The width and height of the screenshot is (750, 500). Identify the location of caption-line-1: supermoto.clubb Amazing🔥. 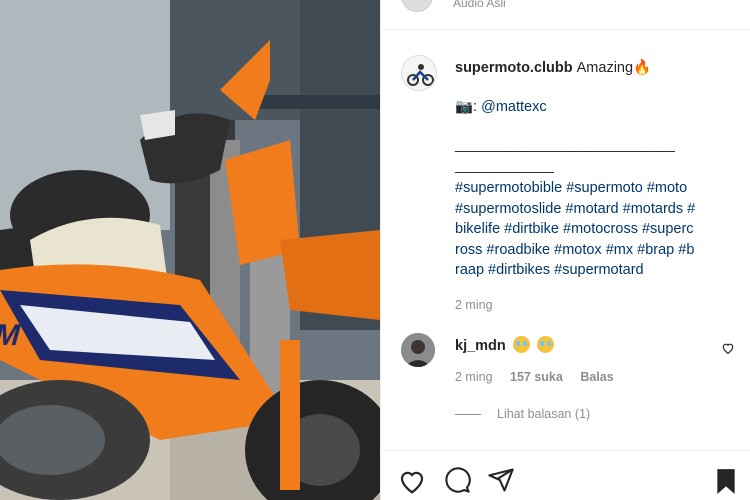
(600, 68).